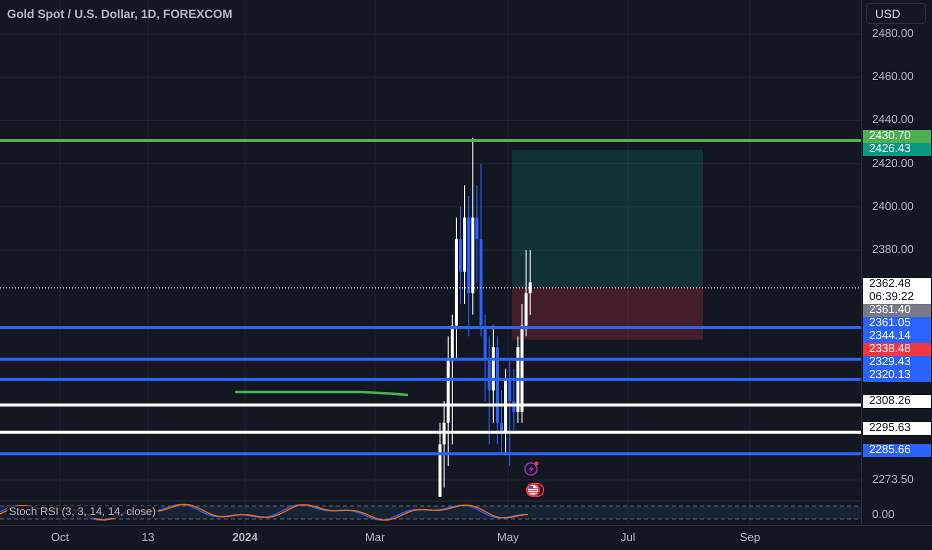  Describe the element at coordinates (893, 163) in the screenshot. I see `price-tick: 2420.00` at that location.